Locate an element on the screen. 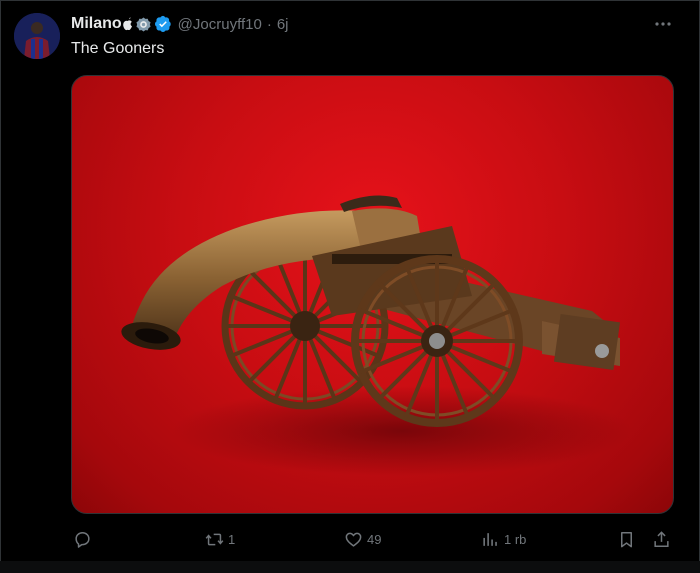 This screenshot has width=700, height=573. bookmark-icon is located at coordinates (626, 539).